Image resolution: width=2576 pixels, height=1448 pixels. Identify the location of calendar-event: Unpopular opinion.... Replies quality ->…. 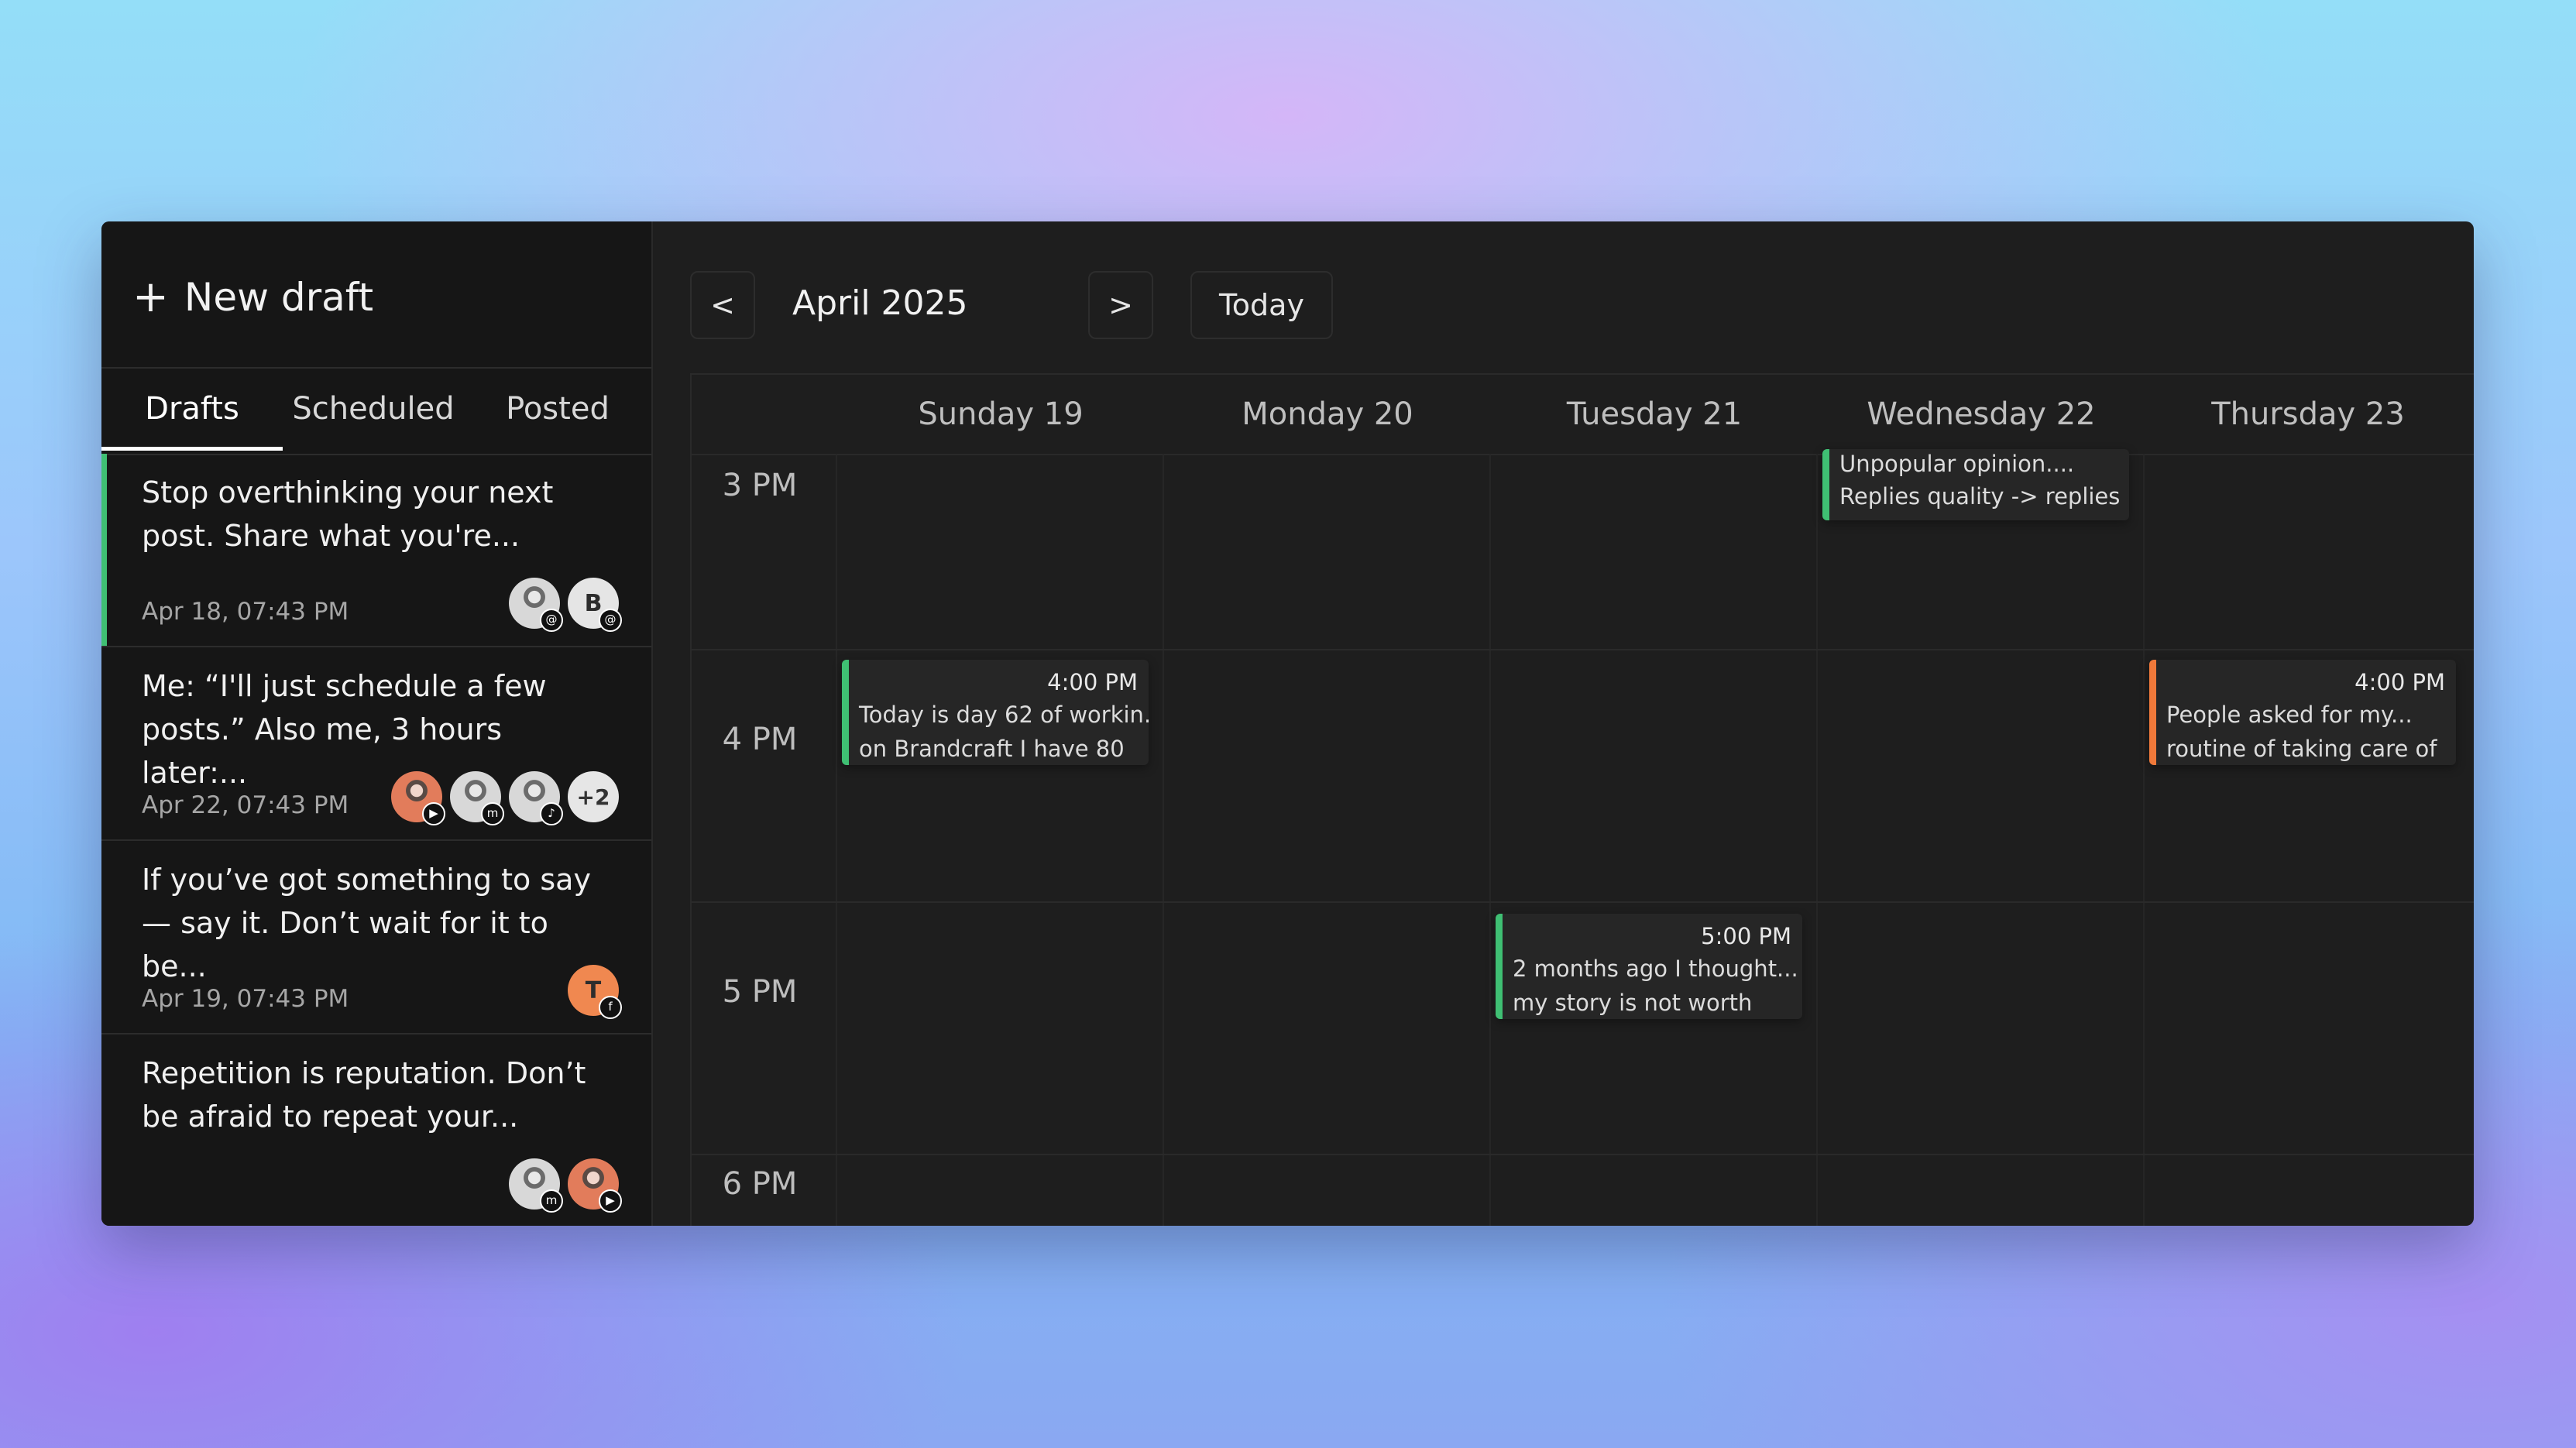
(1975, 484).